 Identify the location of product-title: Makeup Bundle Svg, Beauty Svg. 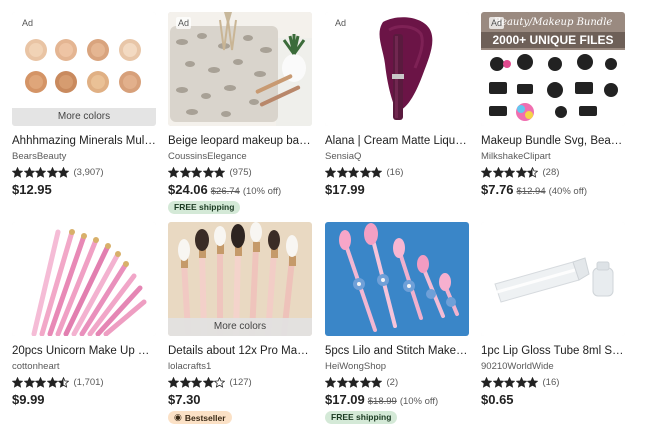
(553, 141).